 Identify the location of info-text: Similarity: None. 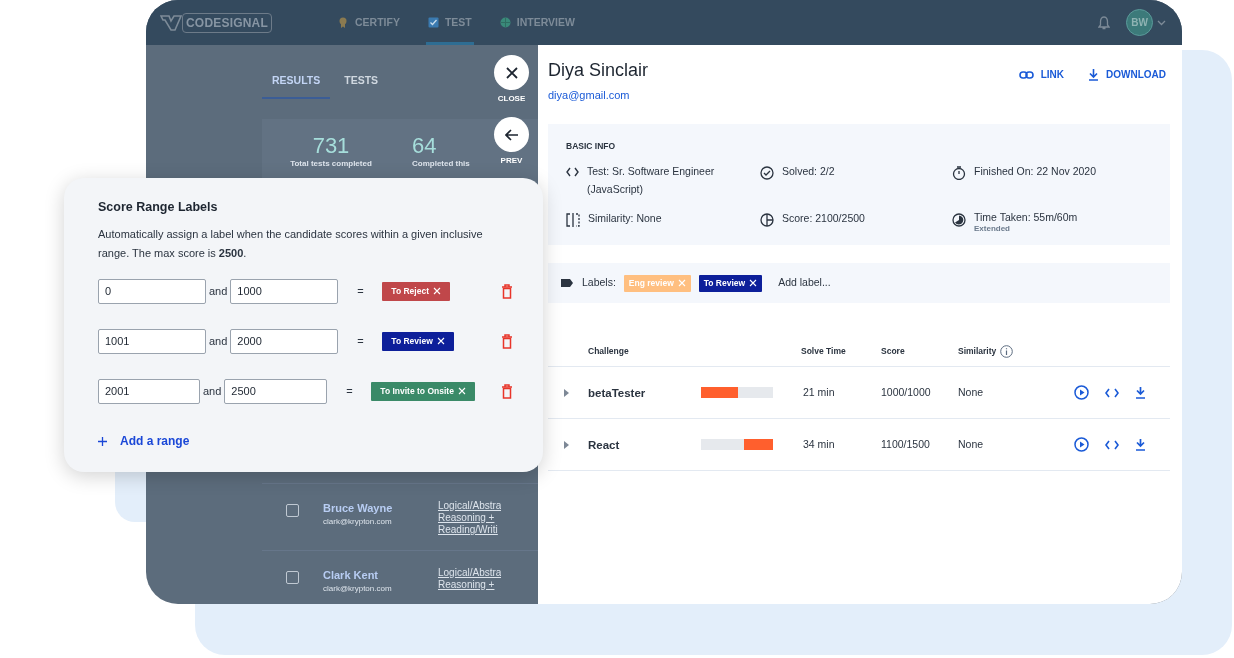
(625, 219).